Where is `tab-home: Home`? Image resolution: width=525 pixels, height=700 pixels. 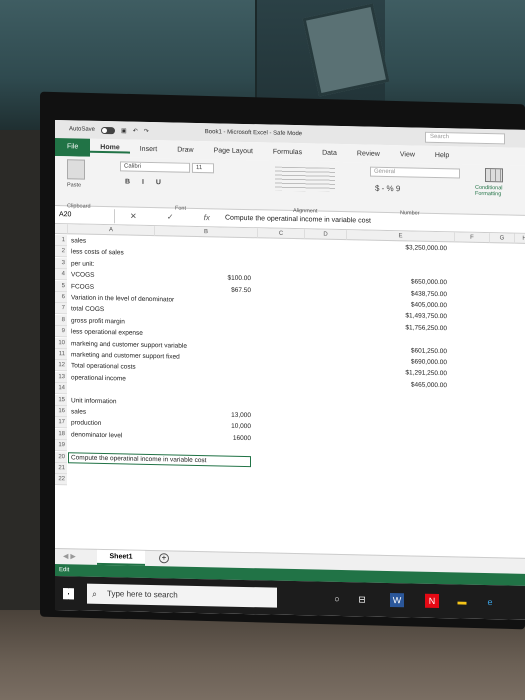
tab-home: Home is located at coordinates (110, 148).